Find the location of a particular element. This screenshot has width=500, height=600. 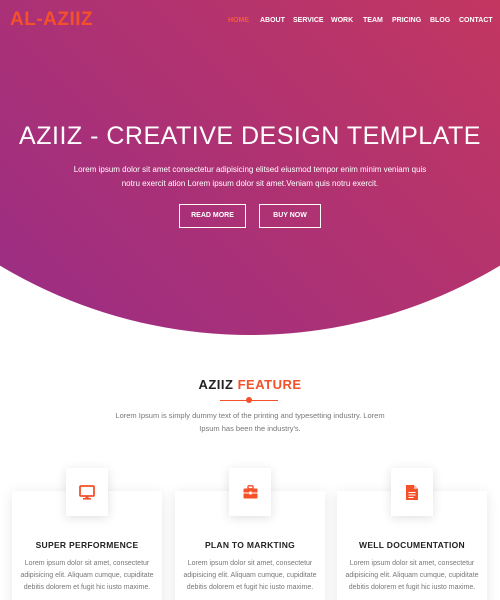

feature-section-title: AZIIZ FEATURE is located at coordinates (250, 384).